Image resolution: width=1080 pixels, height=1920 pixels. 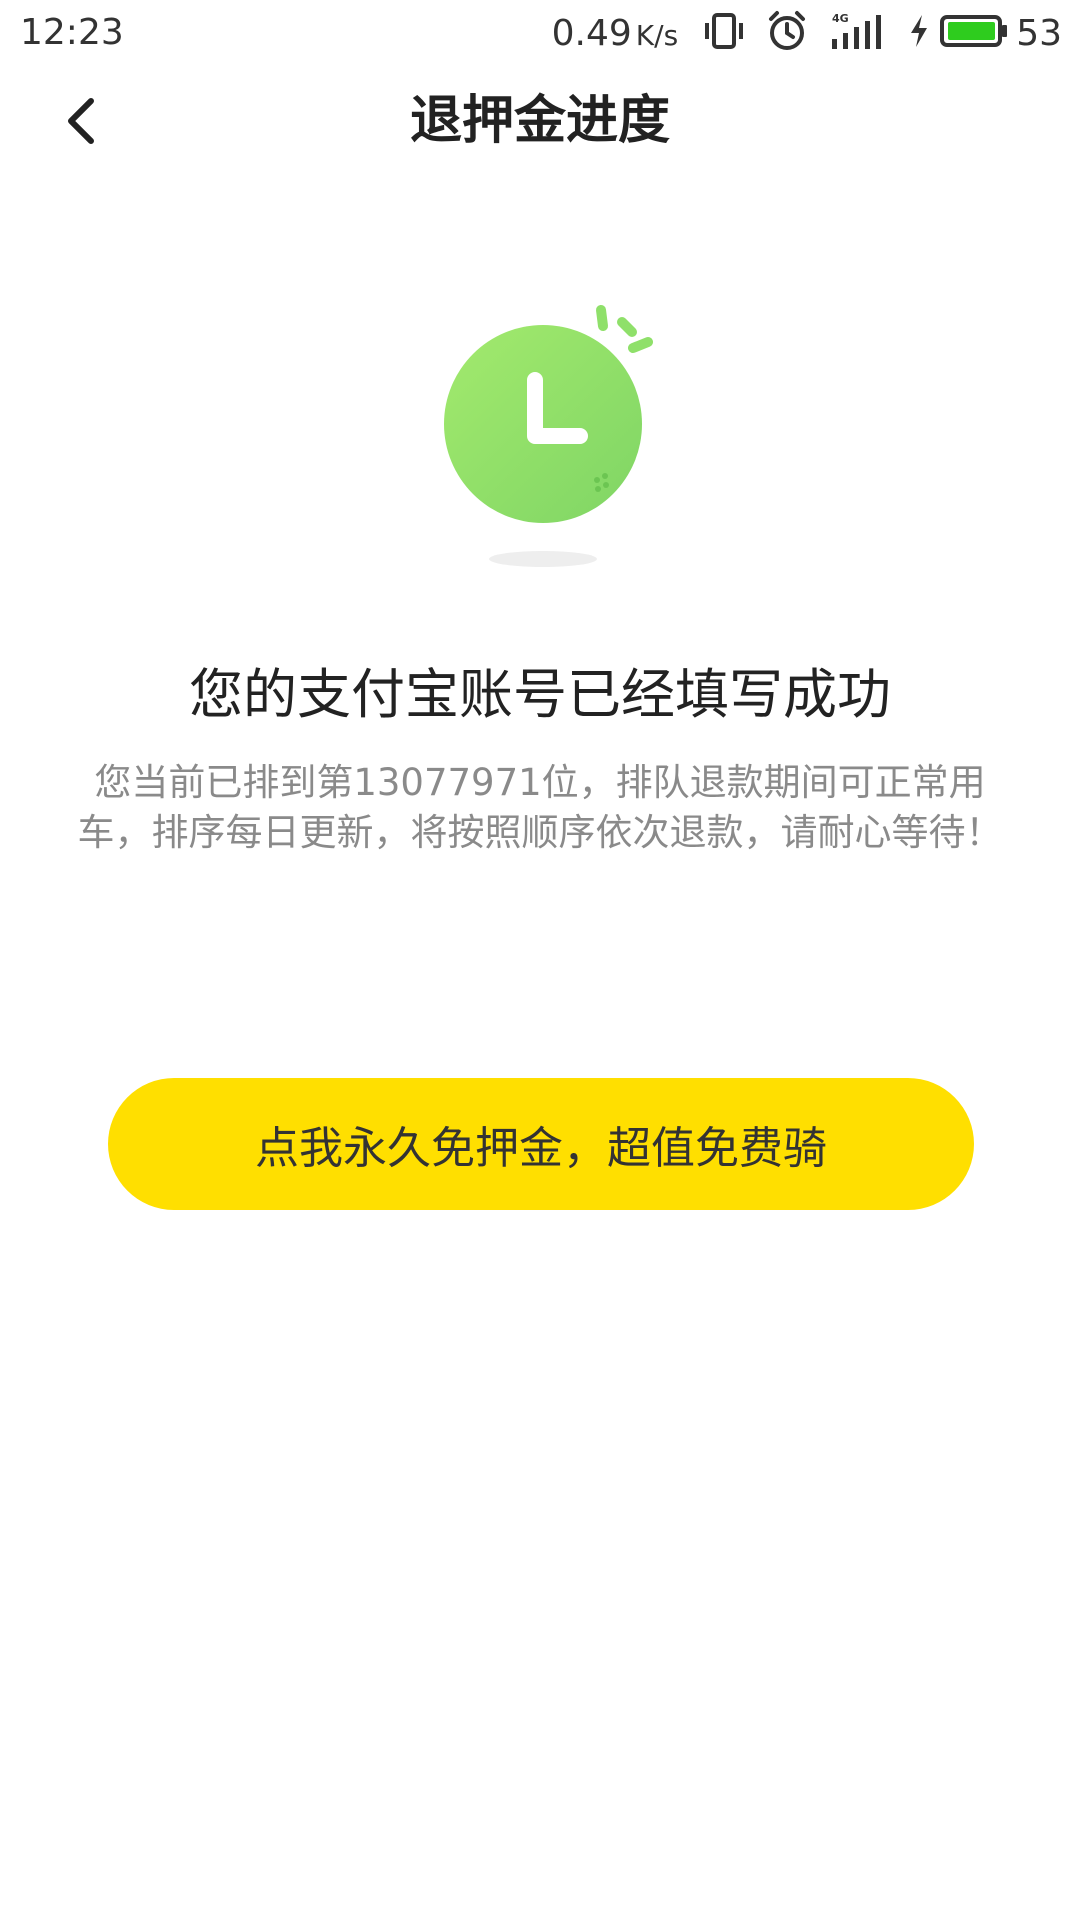 I want to click on nav-bar: 退押金进度, so click(x=540, y=121).